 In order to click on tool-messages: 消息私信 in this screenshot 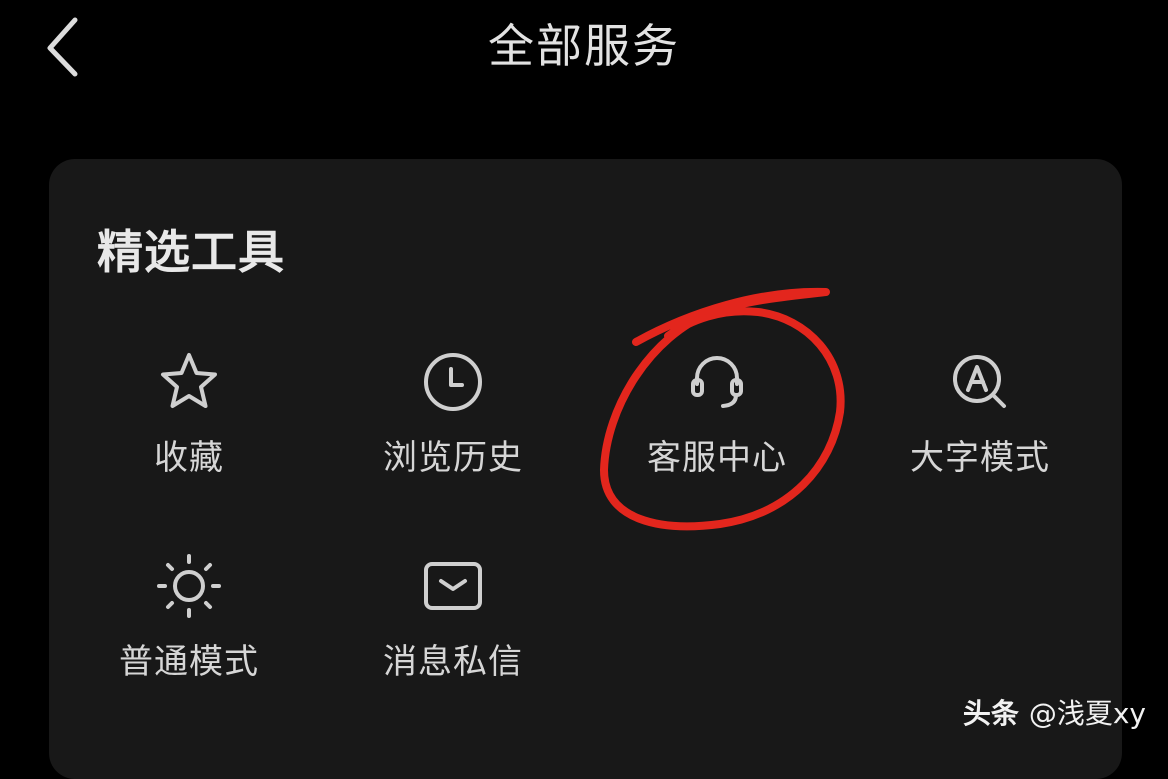, I will do `click(453, 619)`.